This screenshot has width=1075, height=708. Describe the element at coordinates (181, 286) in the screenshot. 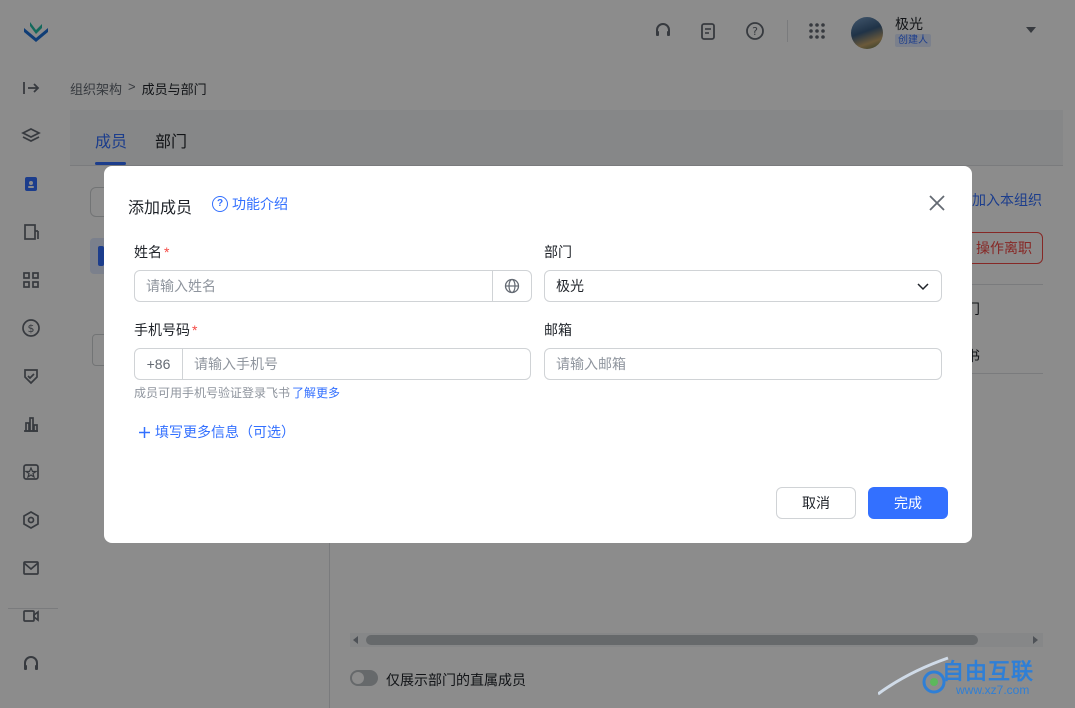

I see `name-placeholder: 请输入姓名` at that location.